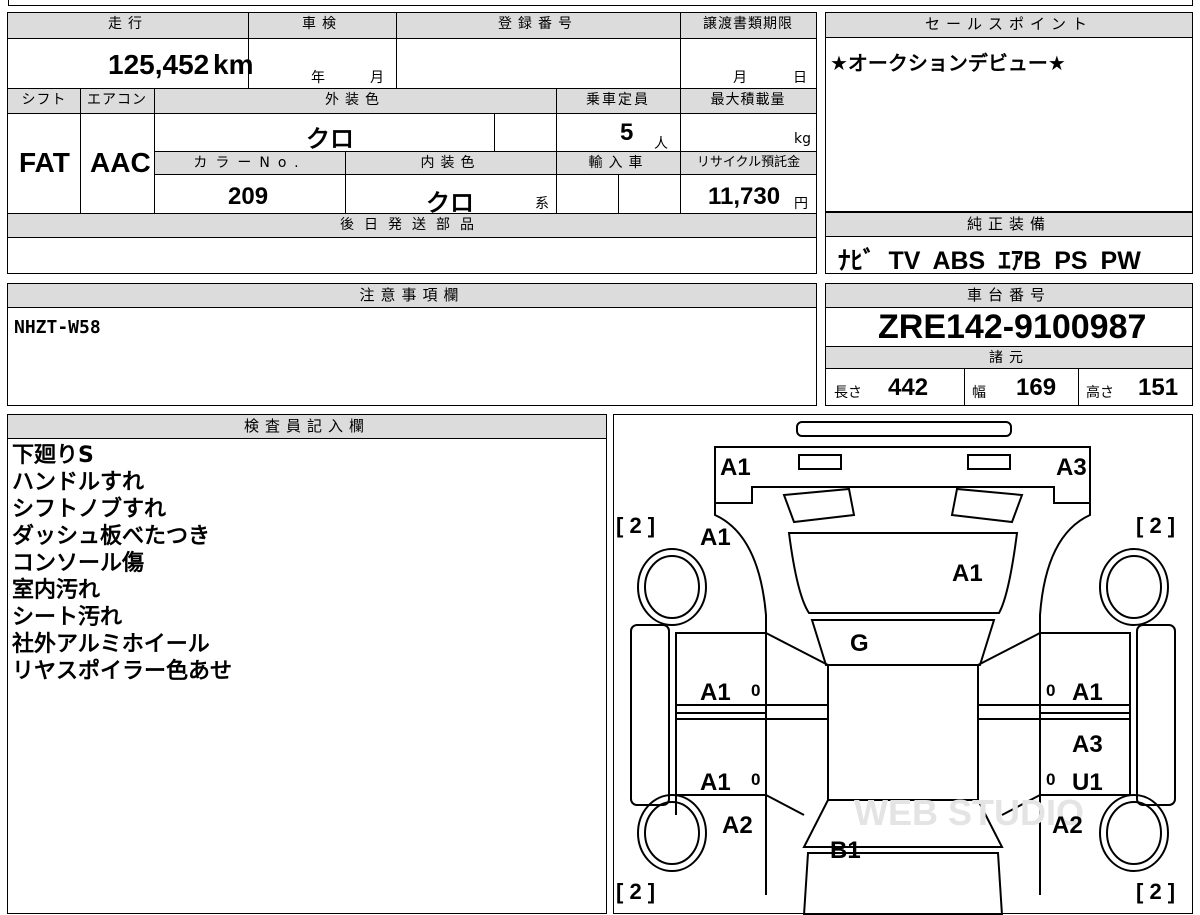 This screenshot has width=1200, height=915. What do you see at coordinates (635, 525) in the screenshot?
I see `tire-code-fl: [ 2 ]` at bounding box center [635, 525].